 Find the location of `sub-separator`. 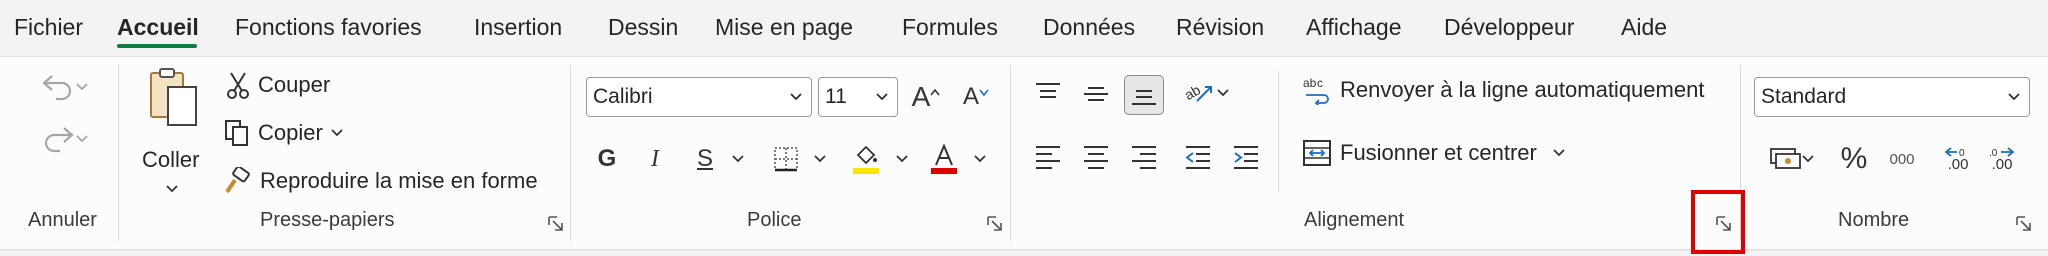

sub-separator is located at coordinates (1278, 131).